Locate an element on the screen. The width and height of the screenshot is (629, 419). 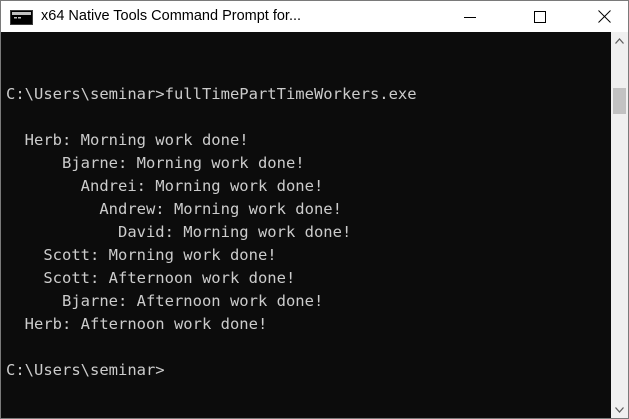
scroll-thumb is located at coordinates (619, 101).